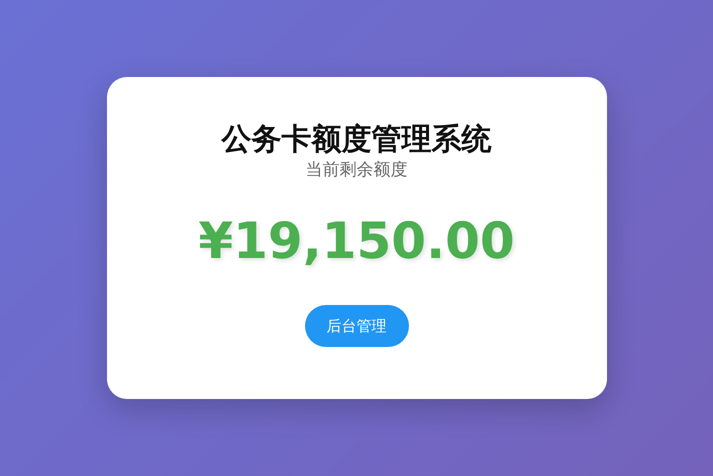 The height and width of the screenshot is (476, 713). Describe the element at coordinates (357, 170) in the screenshot. I see `balance-label: 当前剩余额度` at that location.